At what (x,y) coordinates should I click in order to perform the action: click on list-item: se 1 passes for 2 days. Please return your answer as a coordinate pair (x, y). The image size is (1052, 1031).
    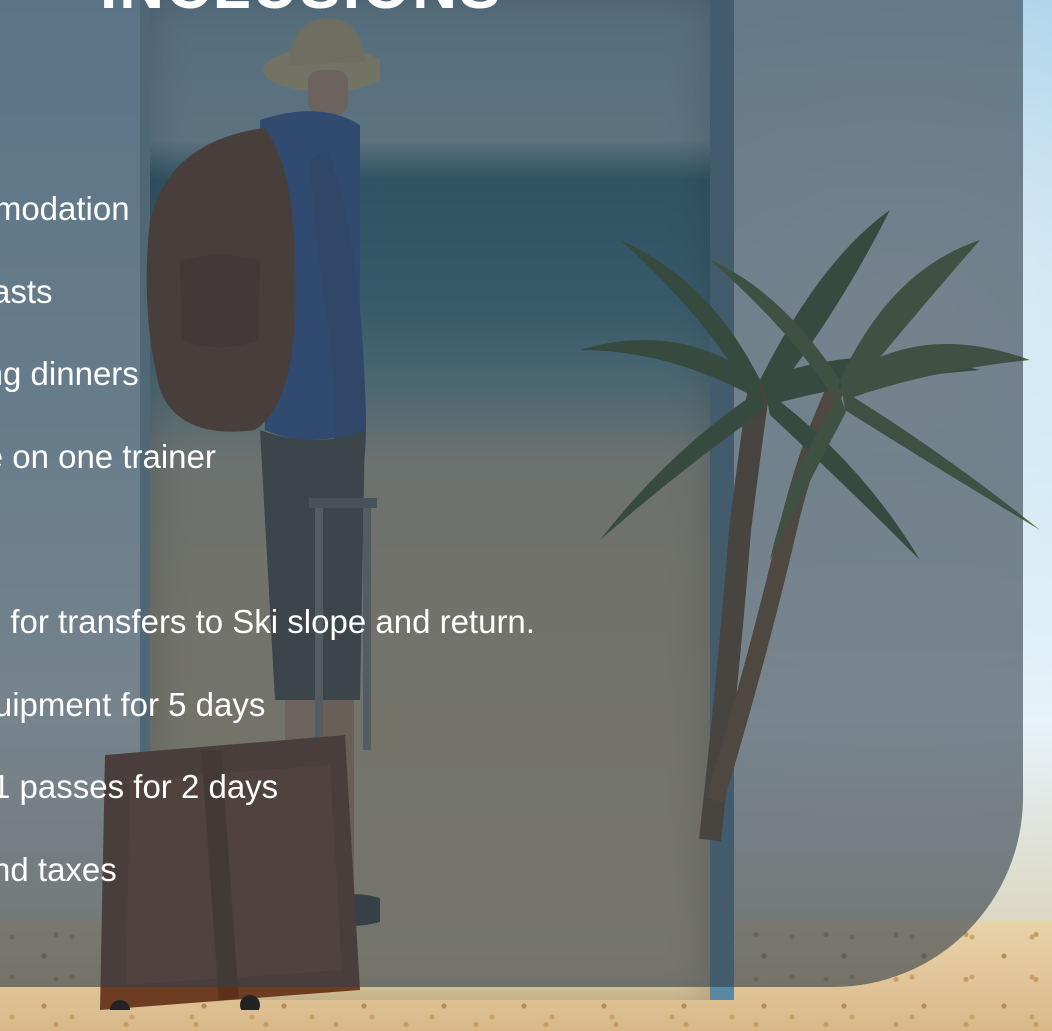
    Looking at the image, I should click on (139, 787).